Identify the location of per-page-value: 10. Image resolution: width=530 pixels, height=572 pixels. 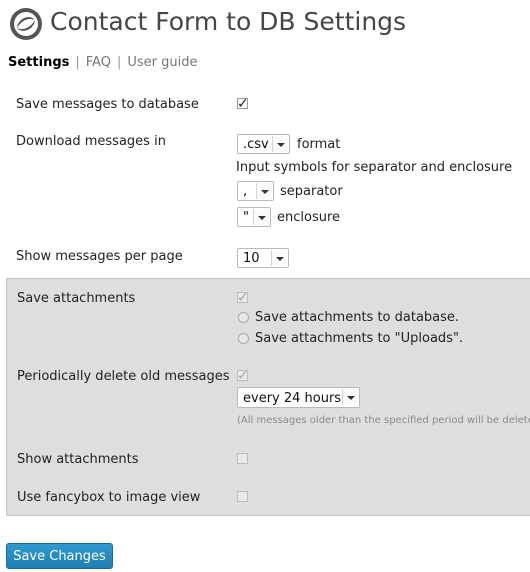
(251, 258).